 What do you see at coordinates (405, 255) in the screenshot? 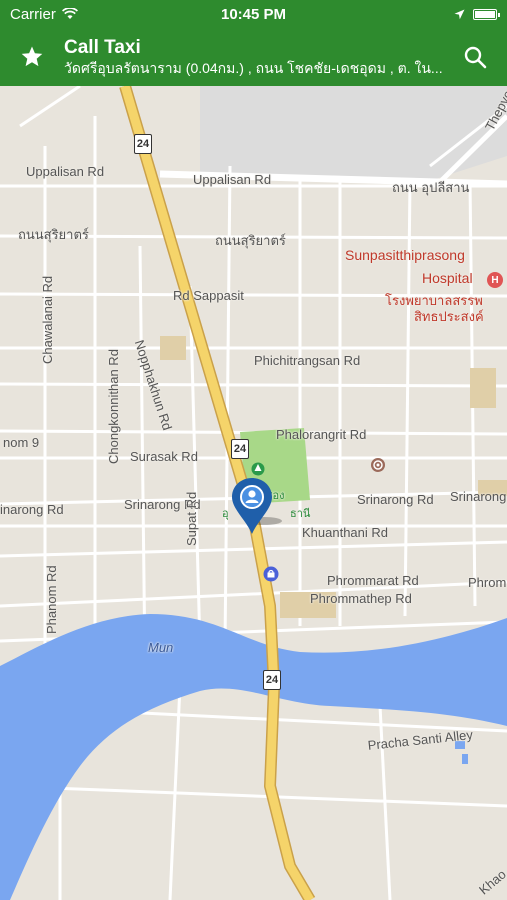
I see `hospital-name: Sunpasitthiprasong` at bounding box center [405, 255].